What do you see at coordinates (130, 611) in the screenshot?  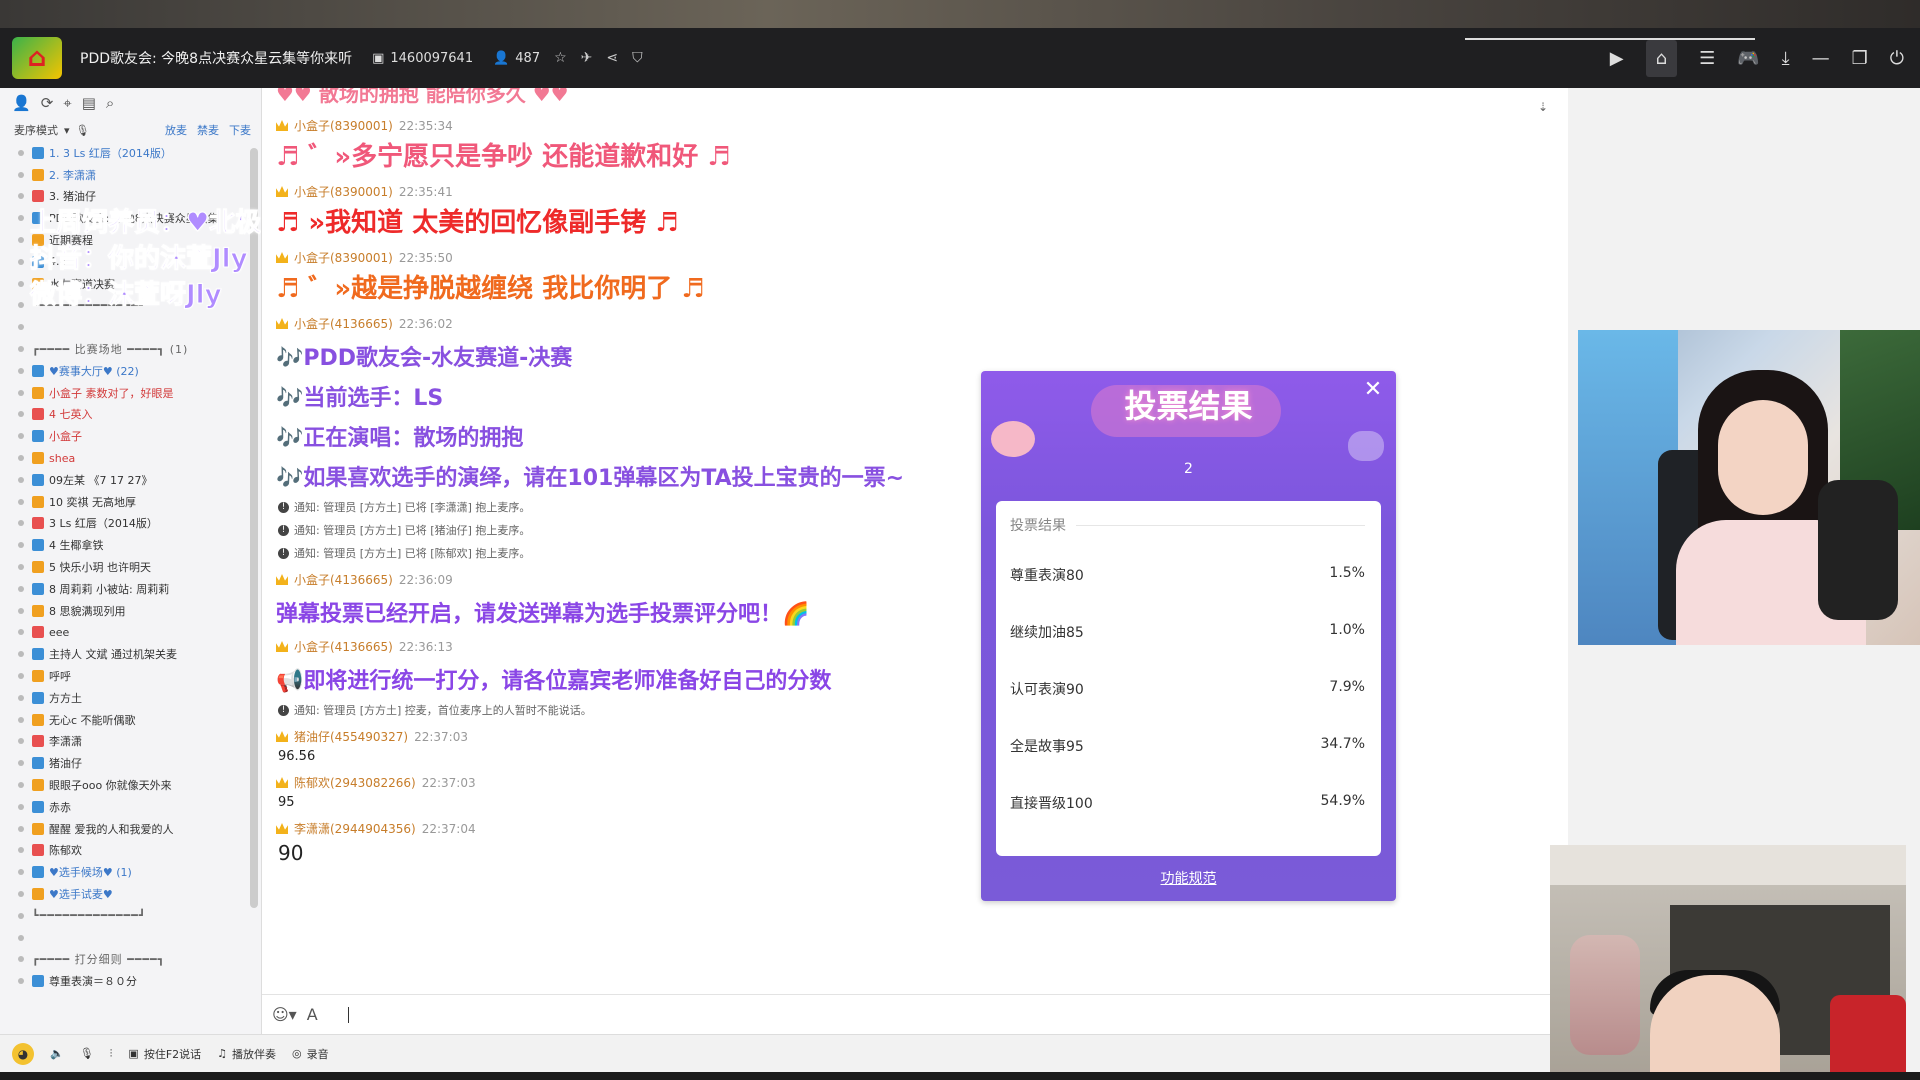 I see `tree-item: 8 思貌满现列用` at bounding box center [130, 611].